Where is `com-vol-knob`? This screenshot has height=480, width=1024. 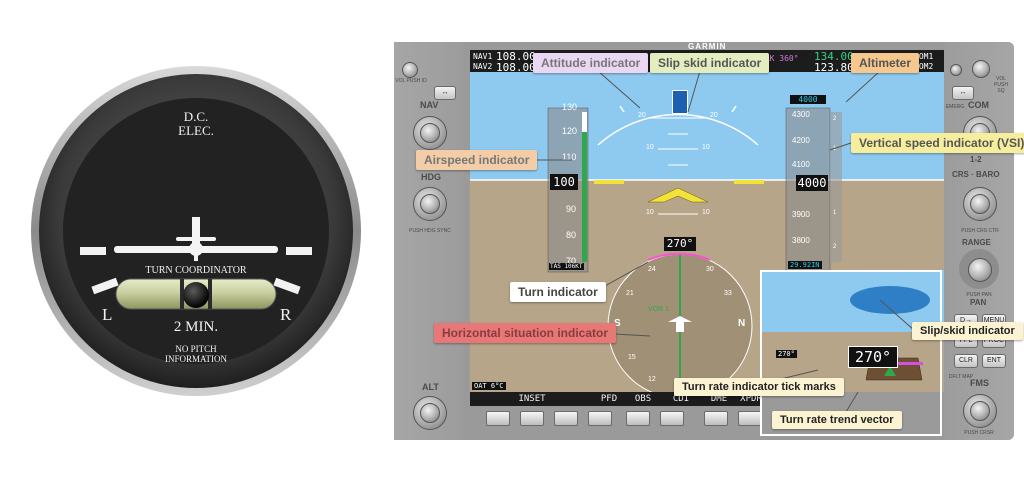 com-vol-knob is located at coordinates (981, 69).